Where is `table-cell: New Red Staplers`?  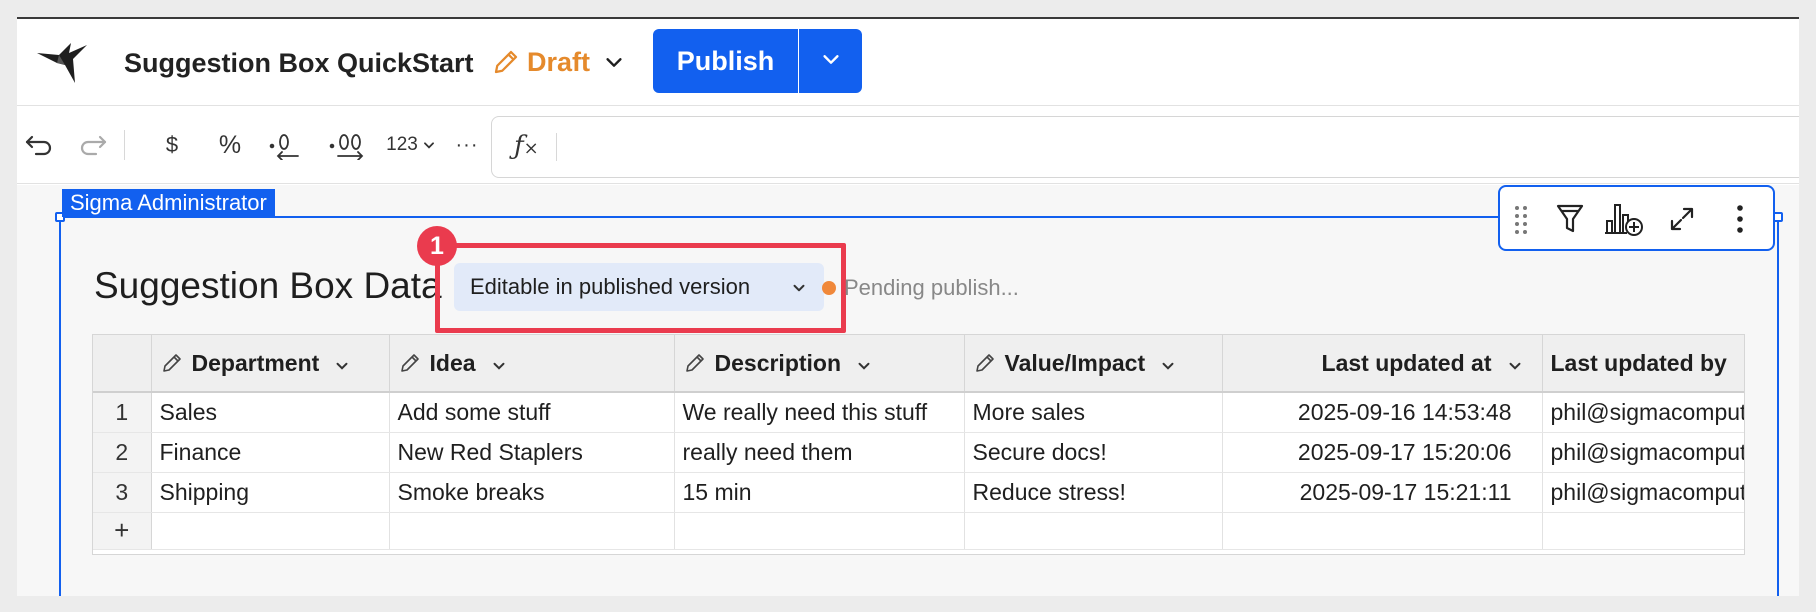
table-cell: New Red Staplers is located at coordinates (532, 452).